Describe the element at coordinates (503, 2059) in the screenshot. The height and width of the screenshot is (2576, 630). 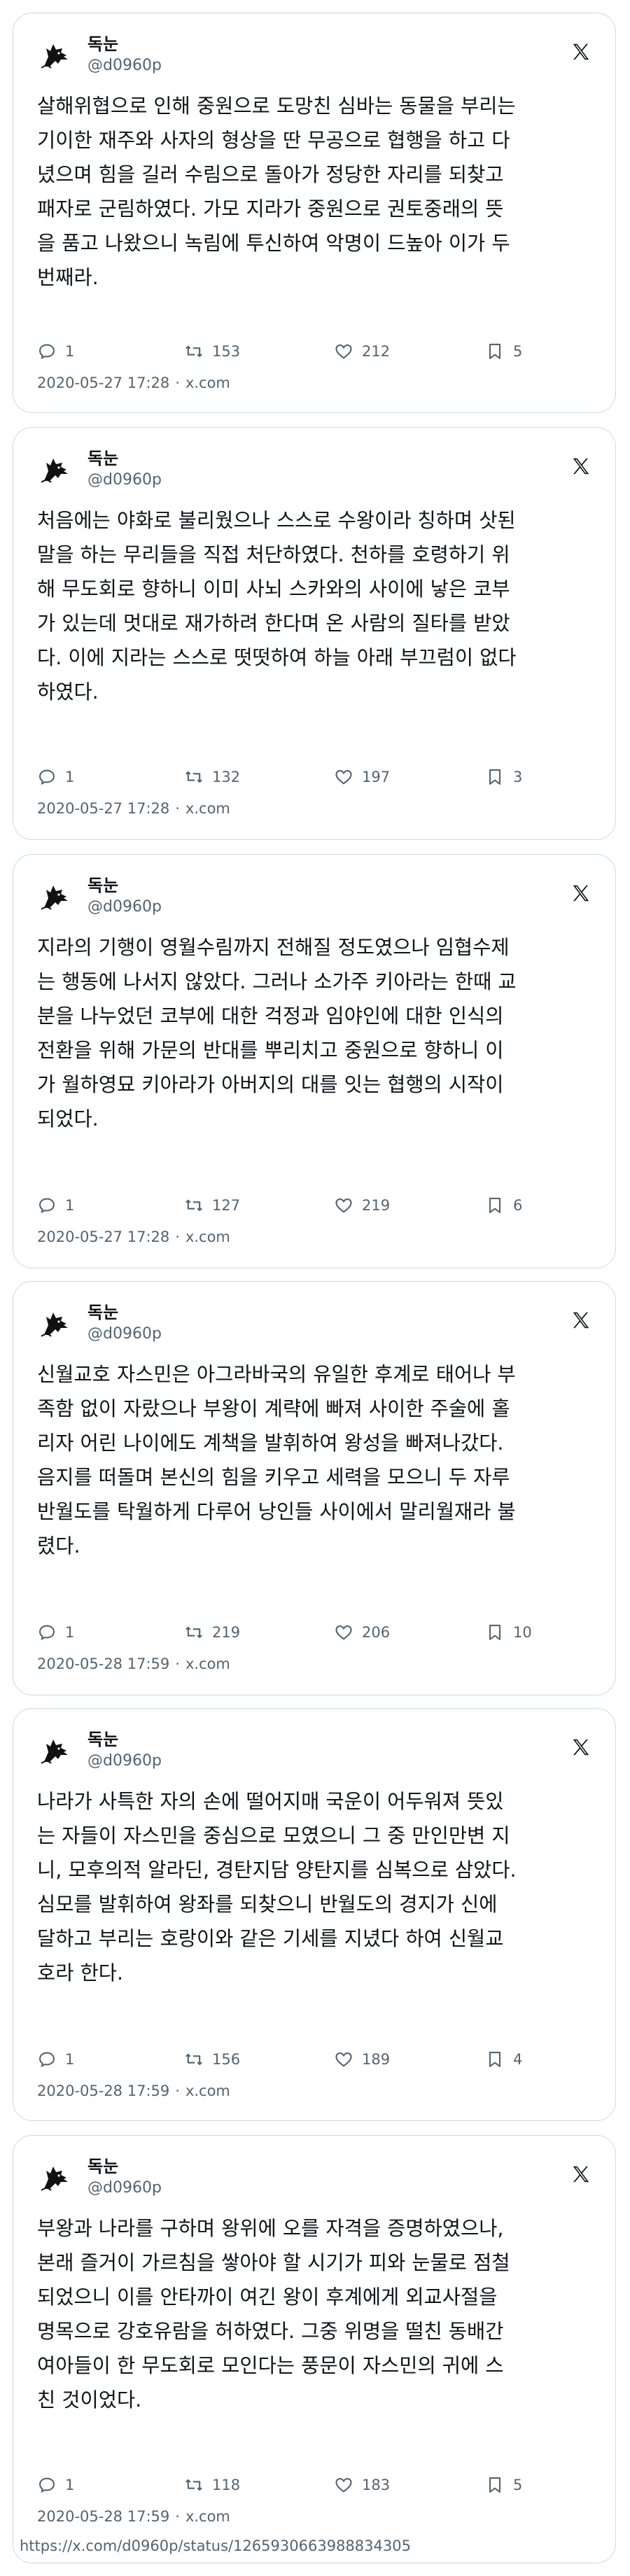
I see `bookmark-button: 4` at that location.